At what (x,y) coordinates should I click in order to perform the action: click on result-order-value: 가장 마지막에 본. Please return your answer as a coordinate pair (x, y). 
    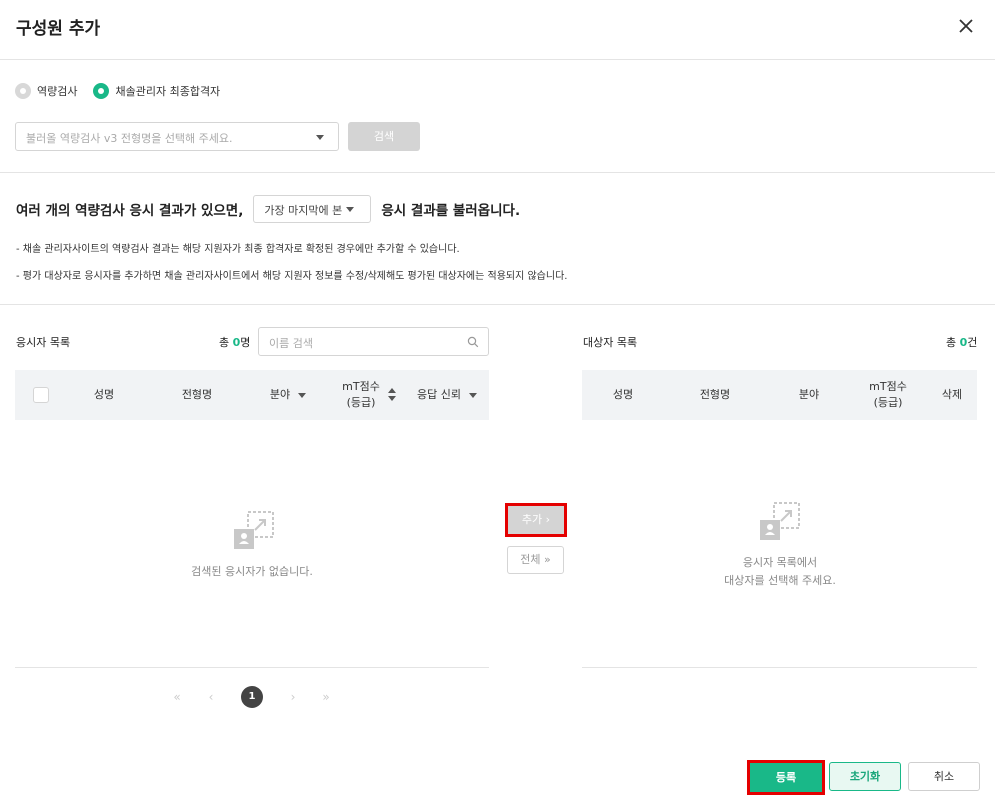
    Looking at the image, I should click on (303, 210).